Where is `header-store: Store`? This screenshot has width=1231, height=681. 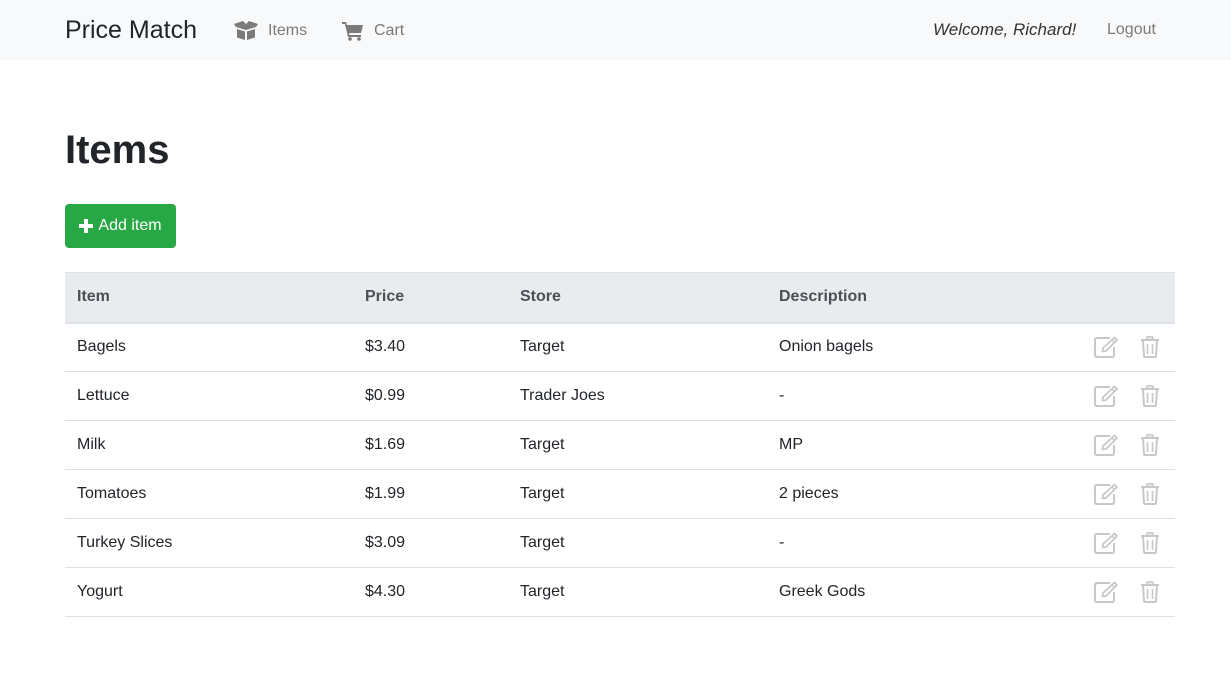
header-store: Store is located at coordinates (637, 298).